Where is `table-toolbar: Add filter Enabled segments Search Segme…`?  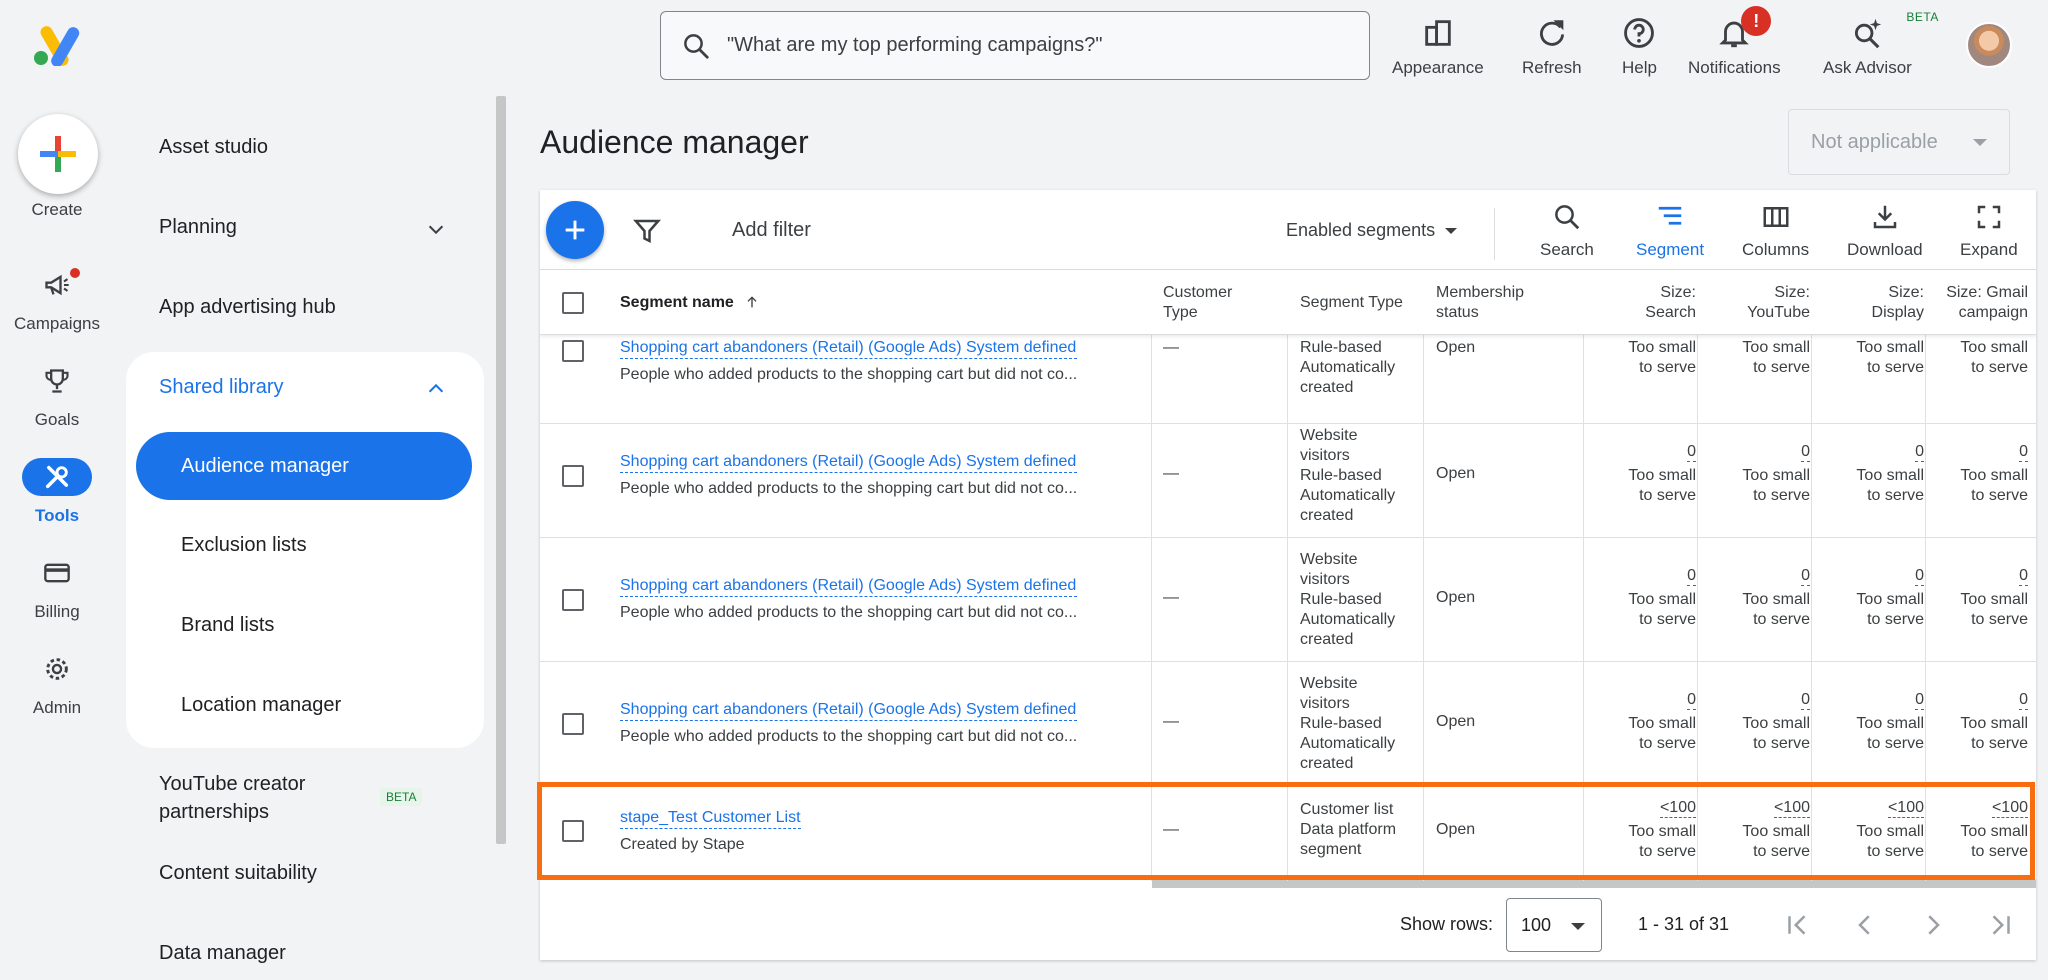 table-toolbar: Add filter Enabled segments Search Segme… is located at coordinates (1288, 230).